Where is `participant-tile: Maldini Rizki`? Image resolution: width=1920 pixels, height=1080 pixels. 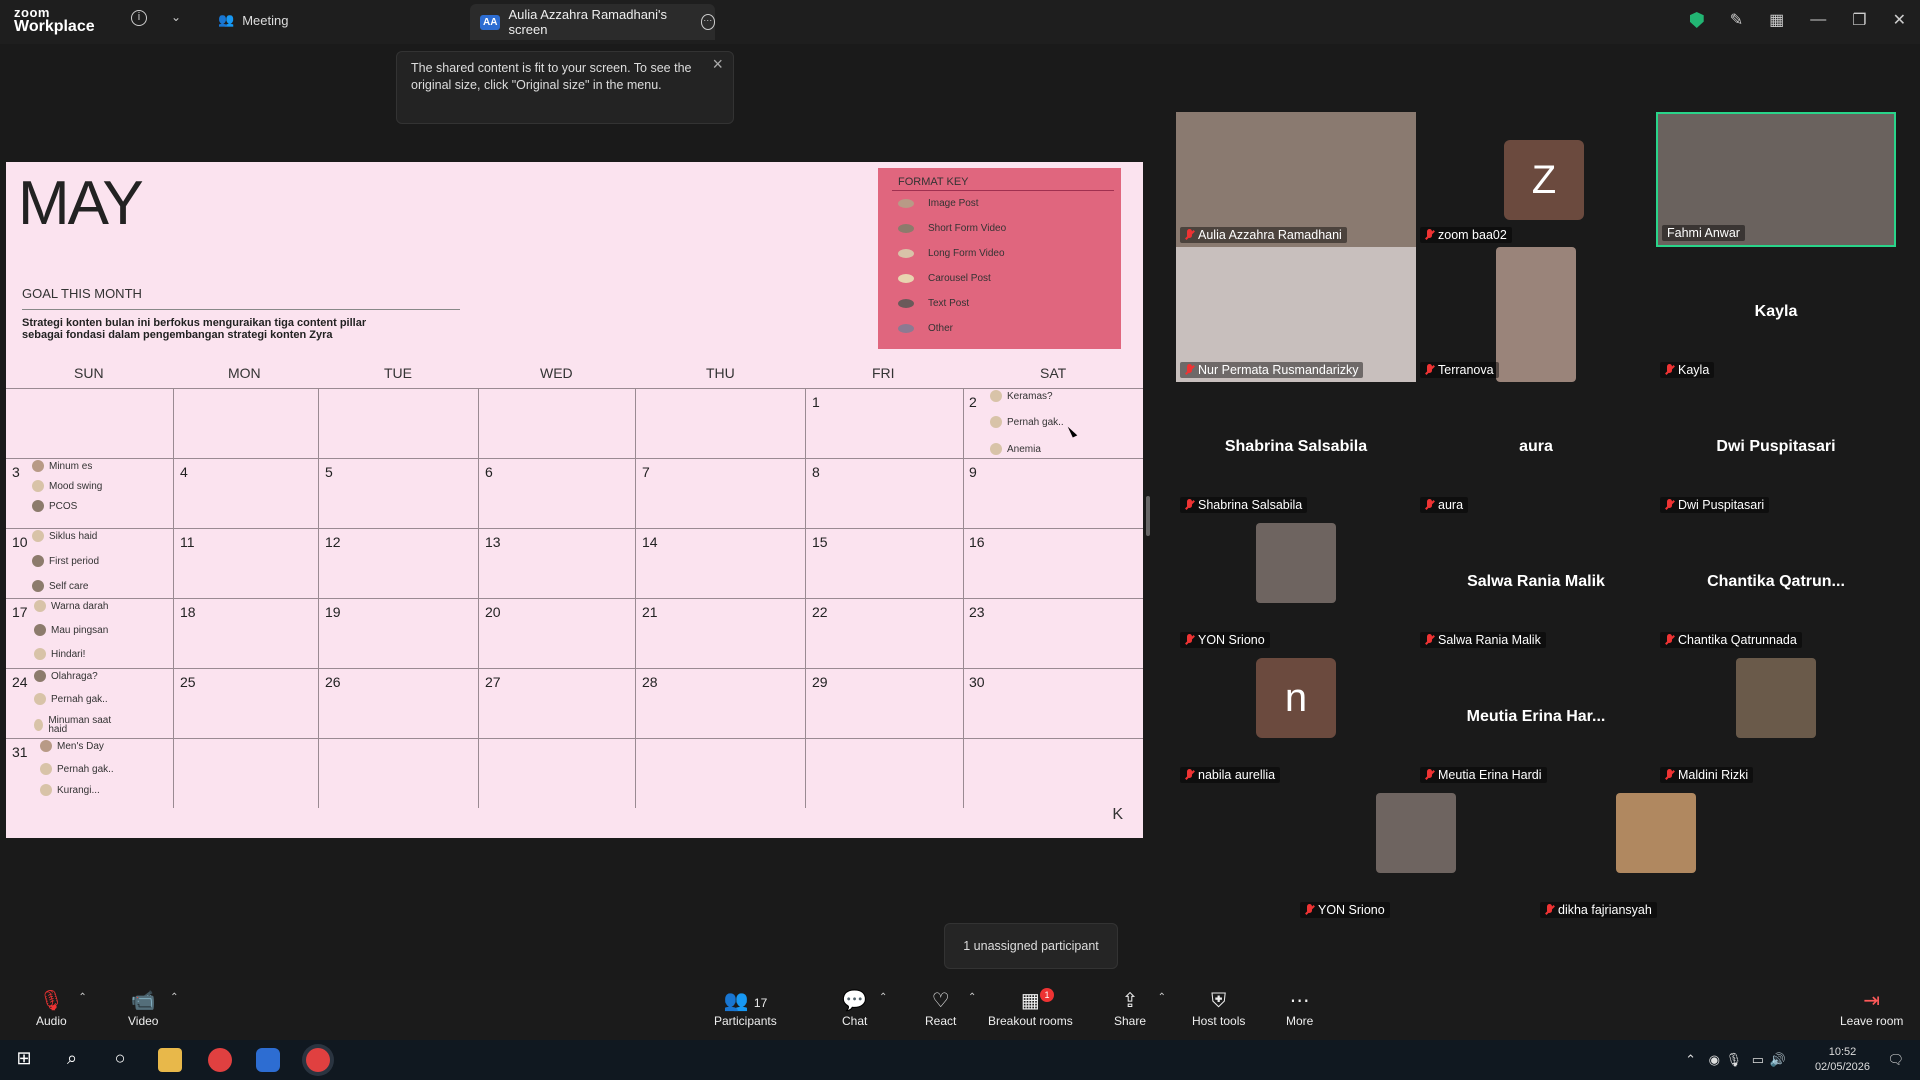
participant-tile: Maldini Rizki is located at coordinates (1776, 719).